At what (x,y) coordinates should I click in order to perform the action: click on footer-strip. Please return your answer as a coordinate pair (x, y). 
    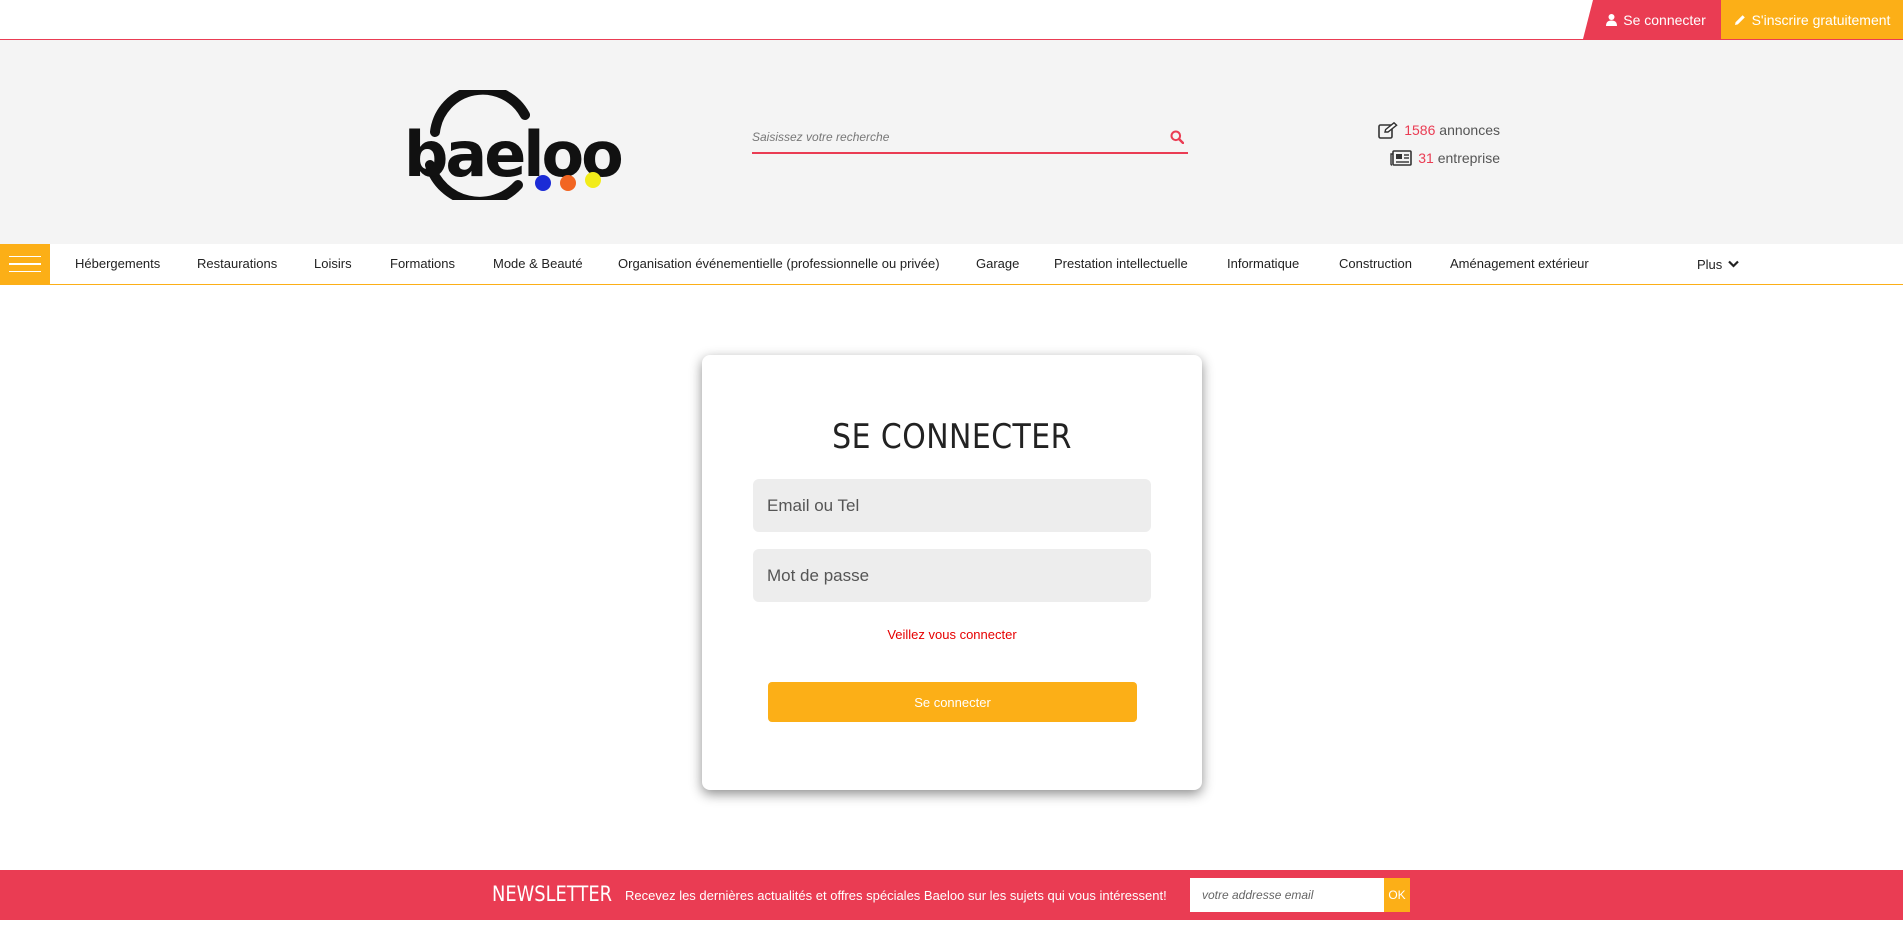
    Looking at the image, I should click on (951, 923).